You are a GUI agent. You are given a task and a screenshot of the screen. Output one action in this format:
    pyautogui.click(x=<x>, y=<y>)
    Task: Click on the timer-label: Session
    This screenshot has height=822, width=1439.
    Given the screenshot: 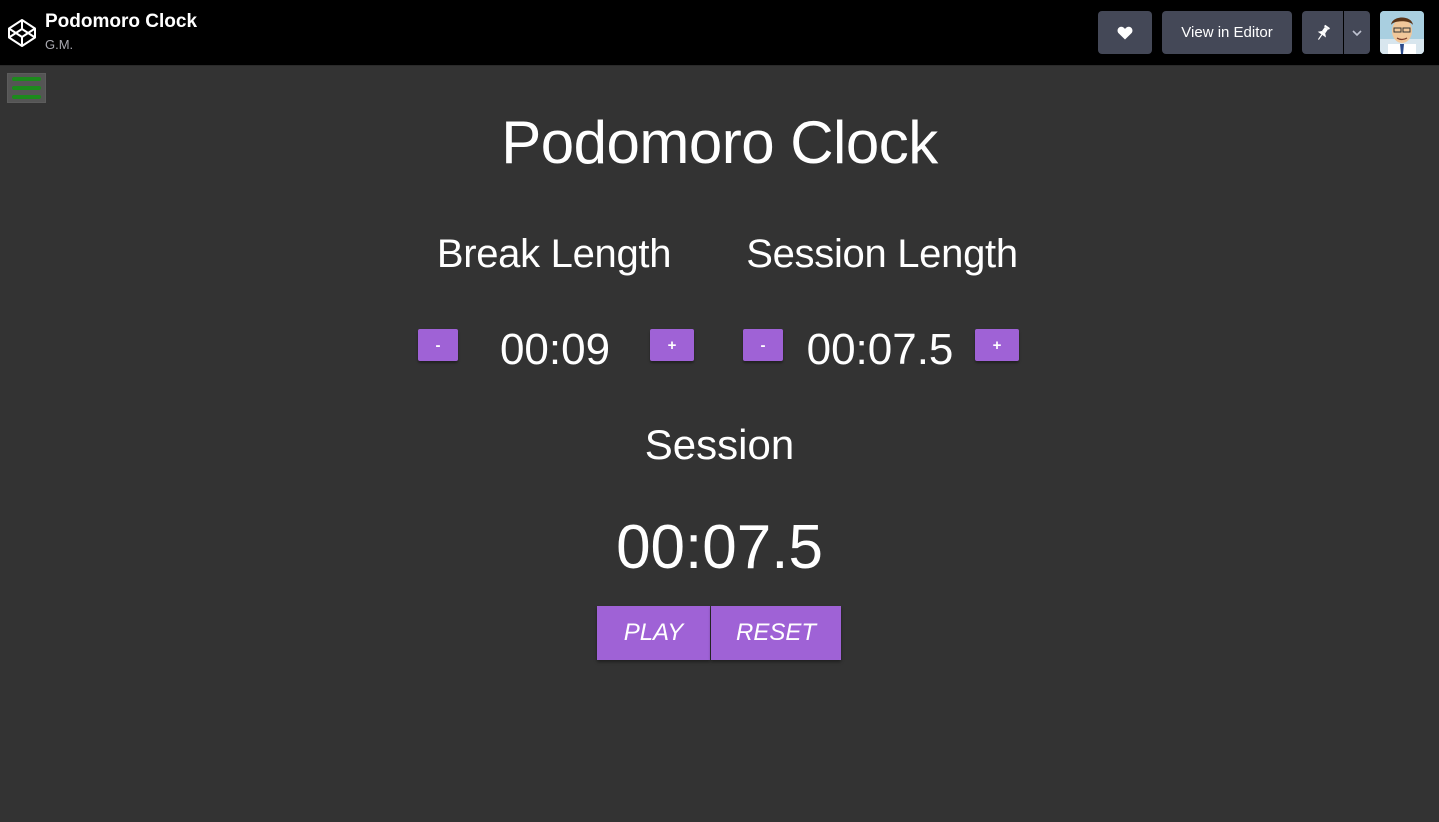 What is the action you would take?
    pyautogui.click(x=719, y=444)
    